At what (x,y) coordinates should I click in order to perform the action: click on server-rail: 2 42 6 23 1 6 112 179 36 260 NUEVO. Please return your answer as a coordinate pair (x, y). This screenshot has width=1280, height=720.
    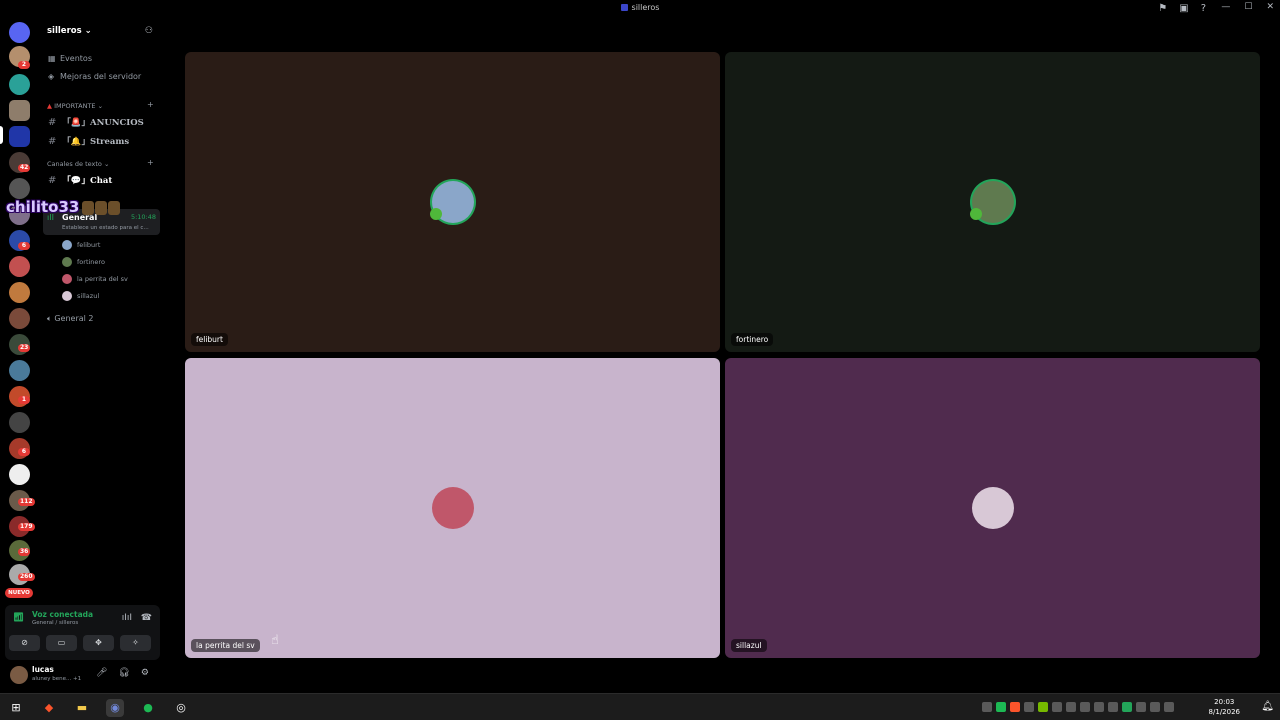
    Looking at the image, I should click on (20, 355).